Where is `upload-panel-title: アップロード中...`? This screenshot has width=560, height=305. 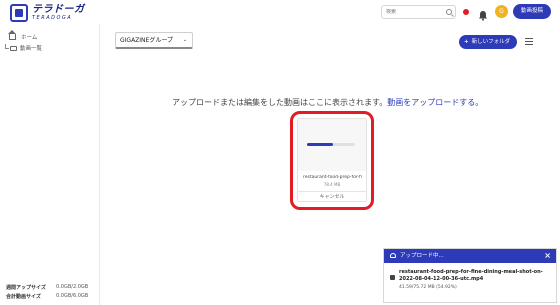
upload-panel-title: アップロード中... is located at coordinates (422, 256).